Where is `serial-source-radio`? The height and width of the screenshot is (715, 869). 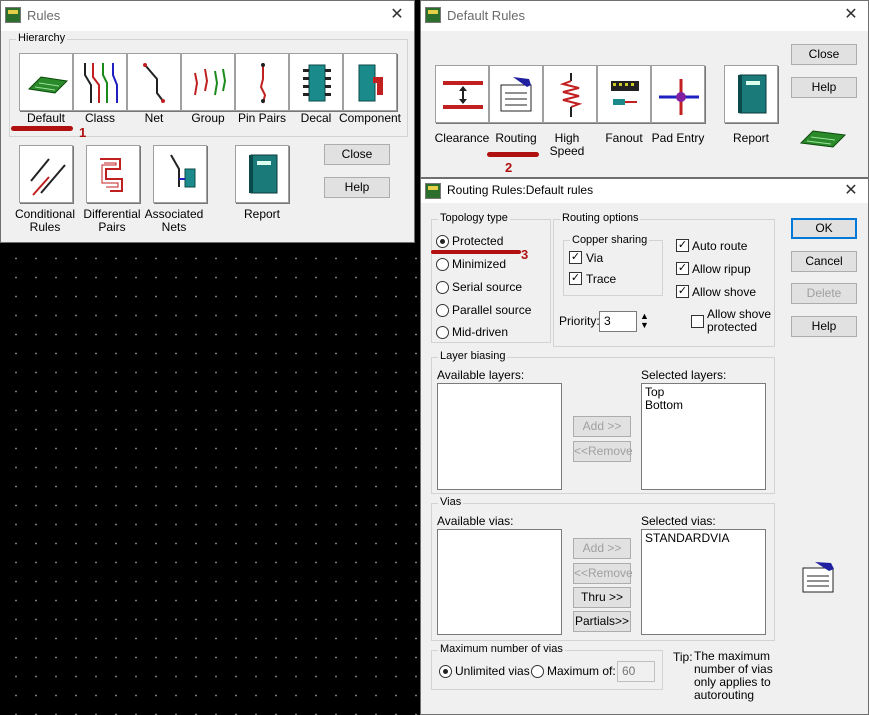 serial-source-radio is located at coordinates (442, 287).